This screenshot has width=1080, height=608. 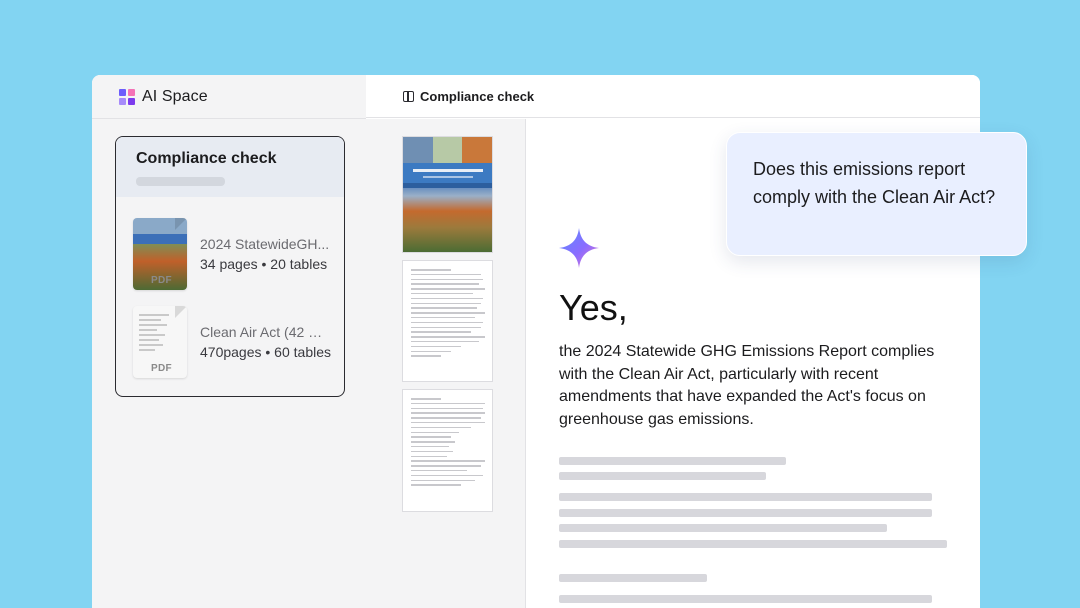 I want to click on project-subtitle-placeholder, so click(x=180, y=181).